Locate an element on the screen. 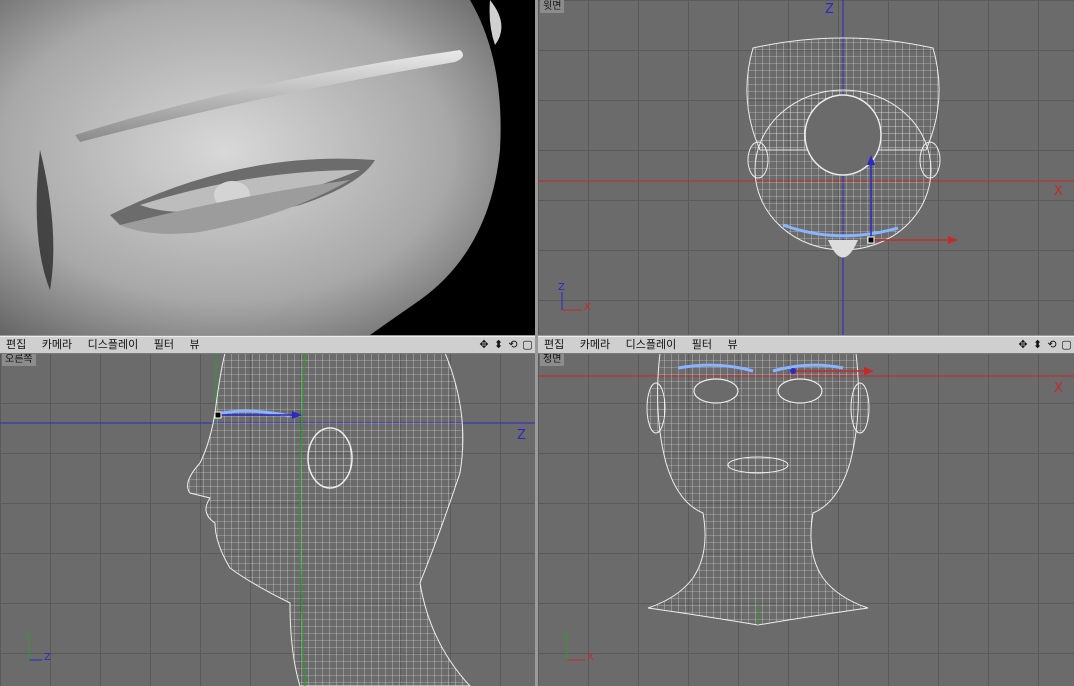 The image size is (1074, 686). viewport-label: 정면 is located at coordinates (552, 359).